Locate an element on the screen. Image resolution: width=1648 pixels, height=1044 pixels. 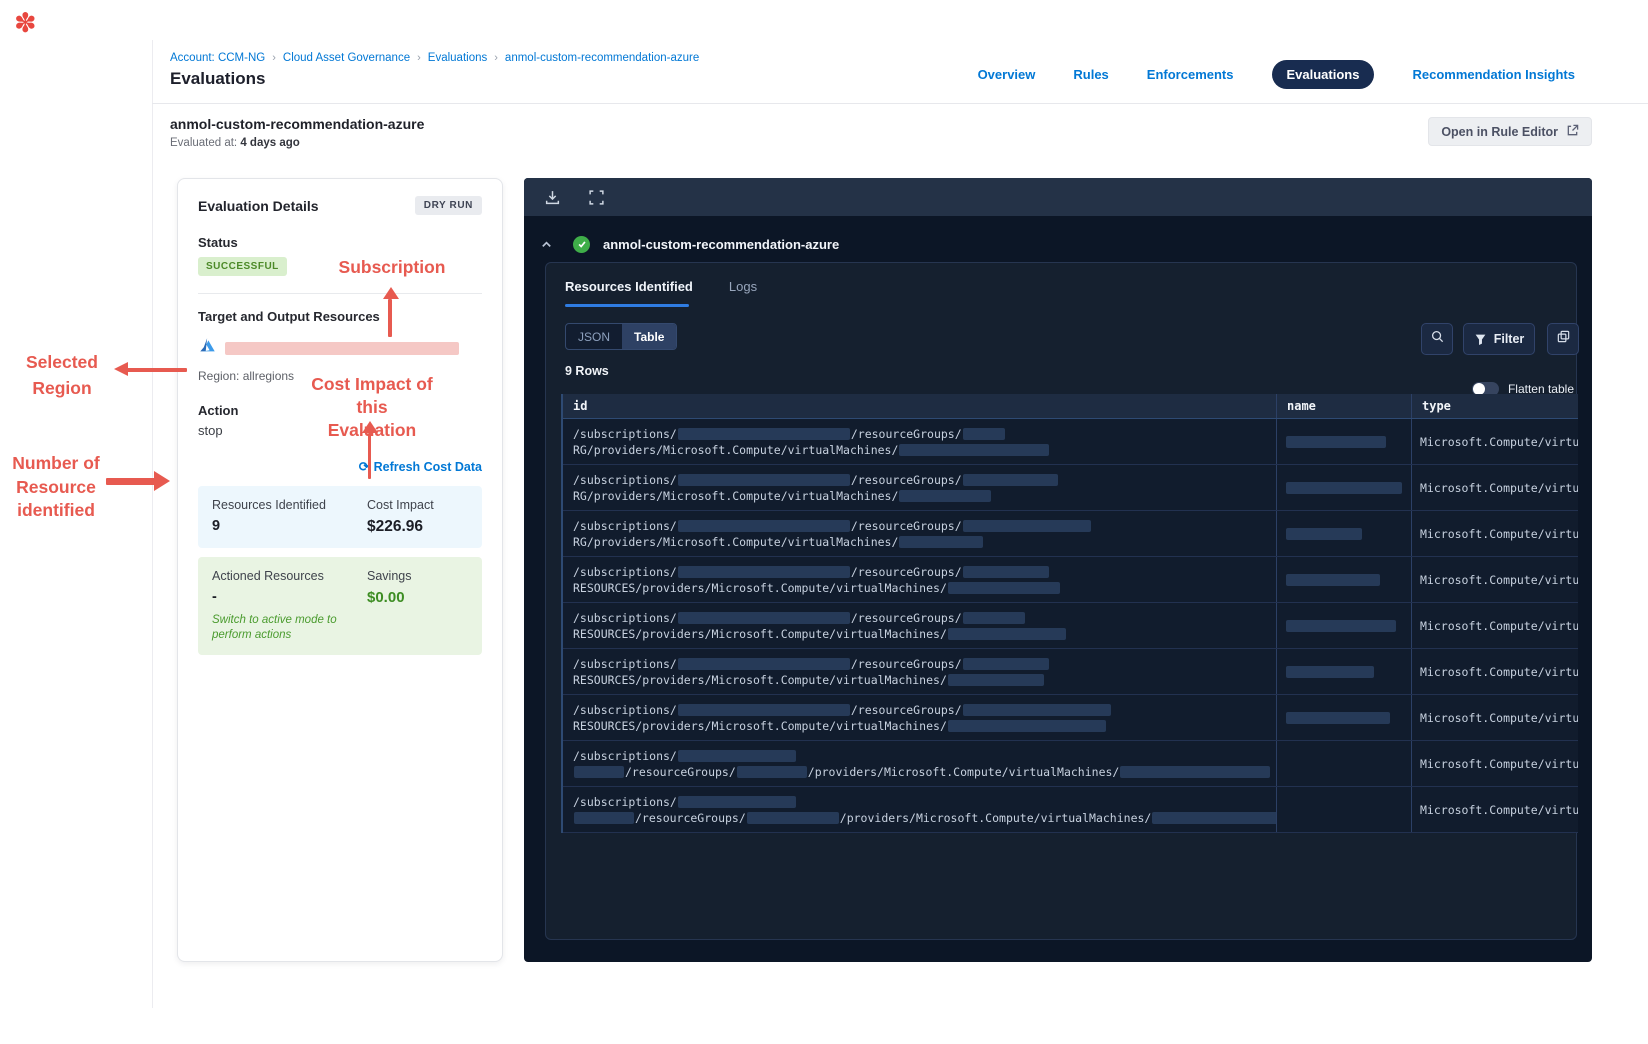
details-card-title: Evaluation Details is located at coordinates (258, 205).